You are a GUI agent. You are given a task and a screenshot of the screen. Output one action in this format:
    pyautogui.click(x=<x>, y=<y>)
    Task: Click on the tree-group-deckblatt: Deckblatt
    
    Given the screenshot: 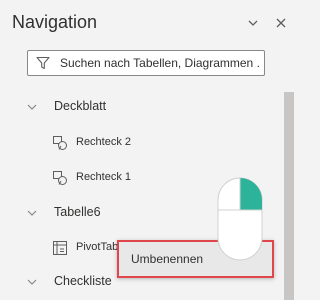 What is the action you would take?
    pyautogui.click(x=140, y=107)
    